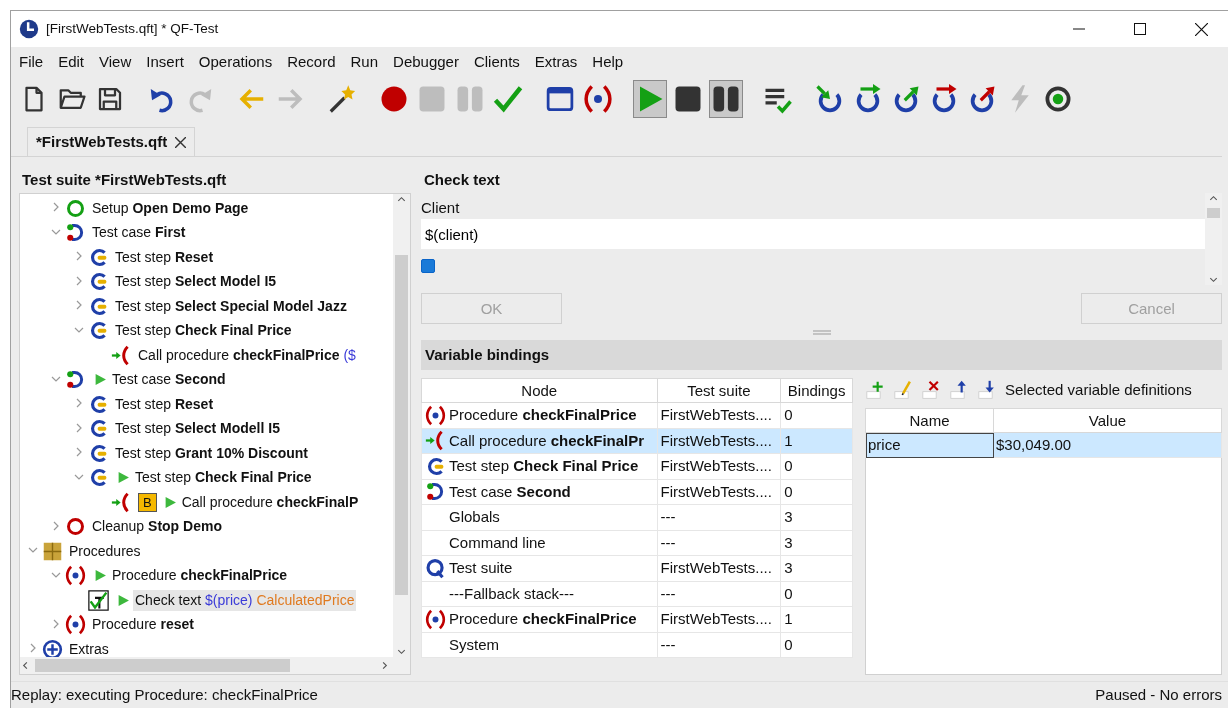 The image size is (1228, 708). What do you see at coordinates (105, 551) in the screenshot?
I see `tree-item-label: Procedures` at bounding box center [105, 551].